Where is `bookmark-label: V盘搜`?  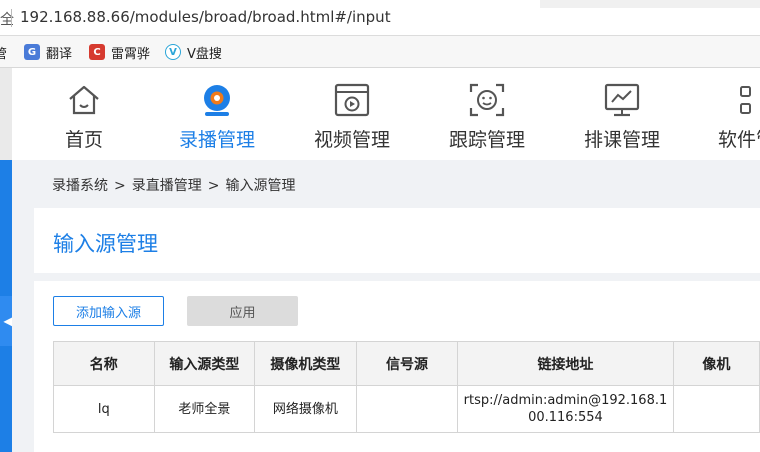
bookmark-label: V盘搜 is located at coordinates (204, 54).